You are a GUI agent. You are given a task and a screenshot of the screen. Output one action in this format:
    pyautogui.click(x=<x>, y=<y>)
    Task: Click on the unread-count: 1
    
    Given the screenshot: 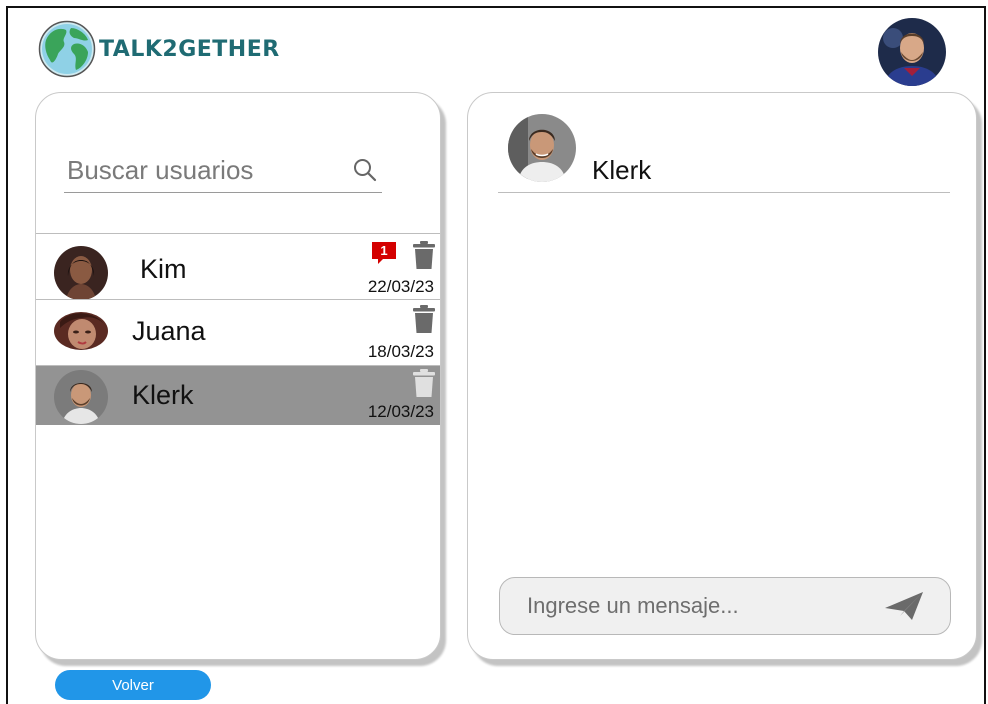 What is the action you would take?
    pyautogui.click(x=383, y=250)
    